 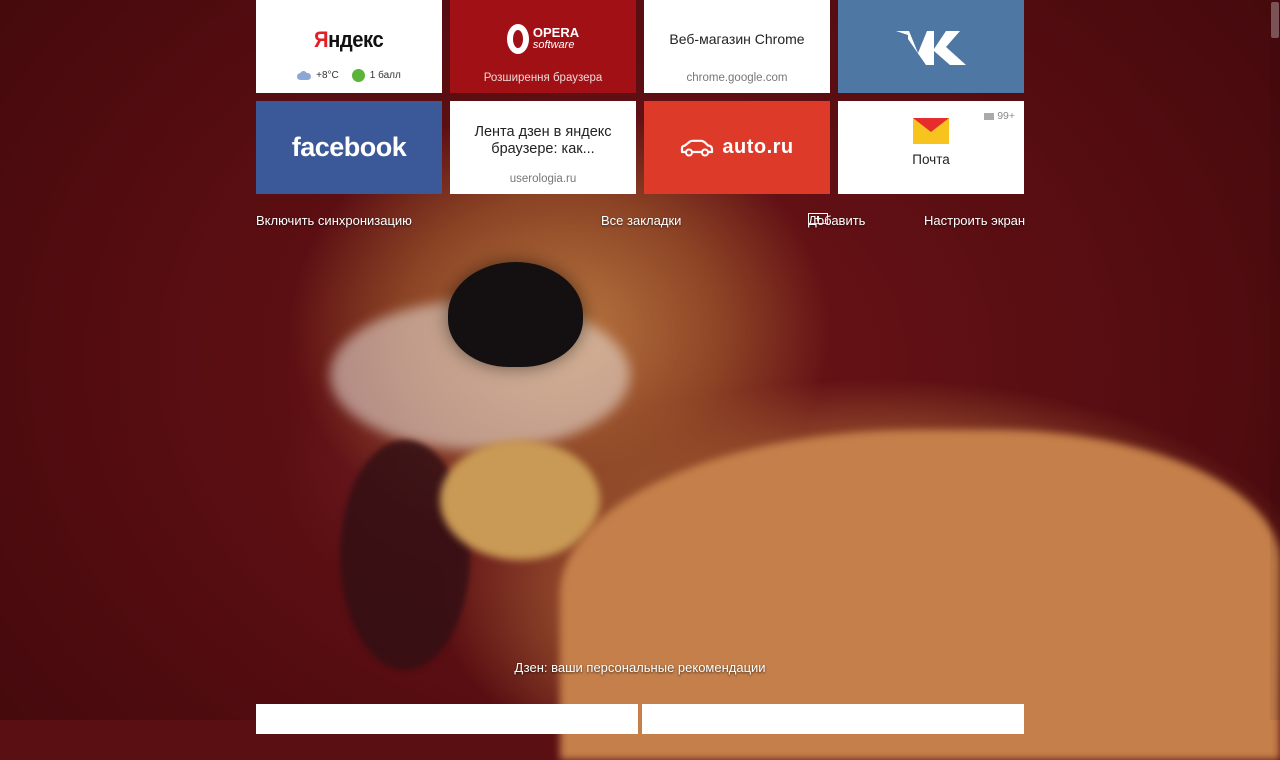 What do you see at coordinates (737, 78) in the screenshot?
I see `tile-subtitle: chrome.google.com` at bounding box center [737, 78].